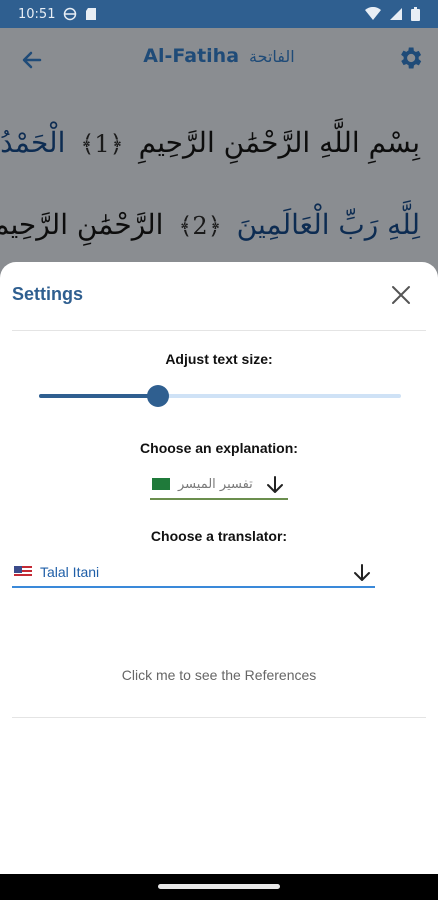  What do you see at coordinates (328, 224) in the screenshot?
I see `ayah-2-end: لِلَّهِ رَبِّ الْعَالَمِينَ` at bounding box center [328, 224].